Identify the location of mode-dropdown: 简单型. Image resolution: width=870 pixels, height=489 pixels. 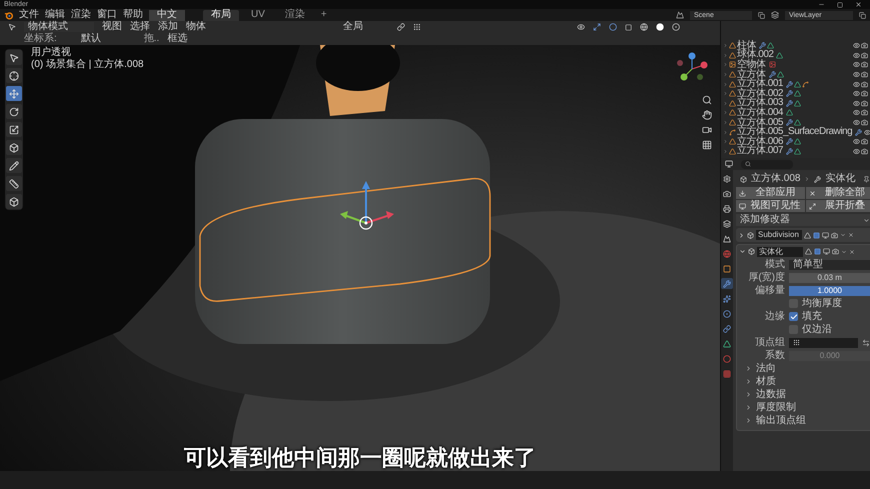
(829, 265).